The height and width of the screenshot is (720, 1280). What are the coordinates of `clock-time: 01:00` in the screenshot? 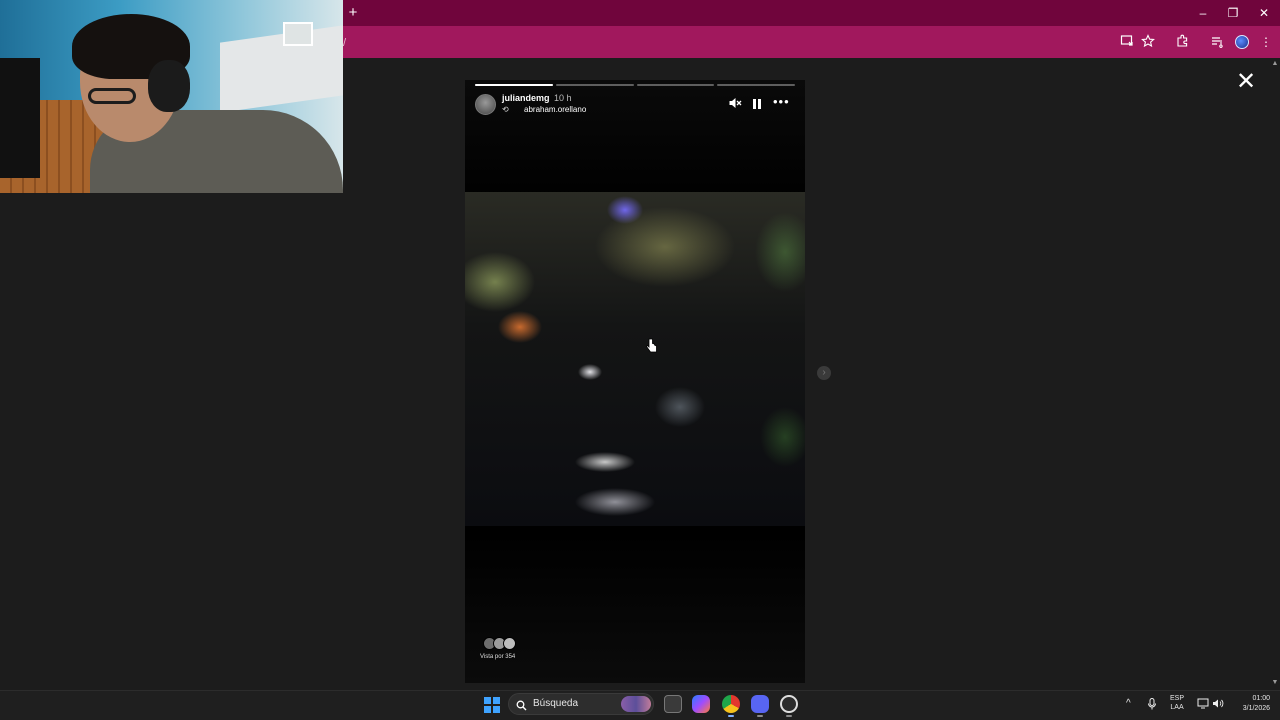 It's located at (1261, 698).